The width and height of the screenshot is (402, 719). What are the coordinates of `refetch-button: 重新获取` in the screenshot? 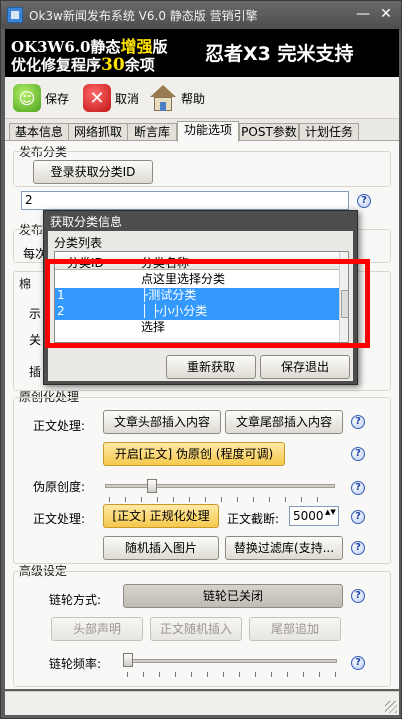 It's located at (211, 367).